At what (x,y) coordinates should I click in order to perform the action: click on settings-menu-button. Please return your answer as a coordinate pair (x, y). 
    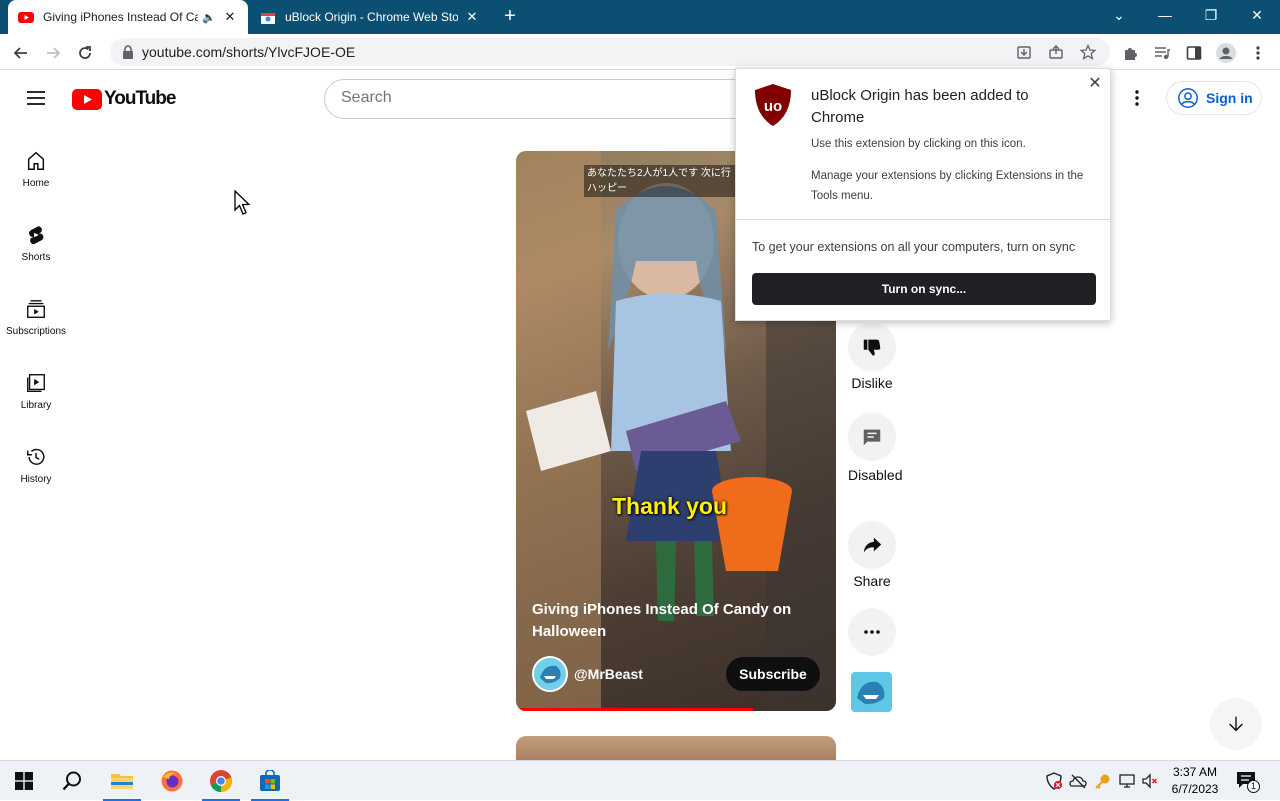
    Looking at the image, I should click on (1137, 98).